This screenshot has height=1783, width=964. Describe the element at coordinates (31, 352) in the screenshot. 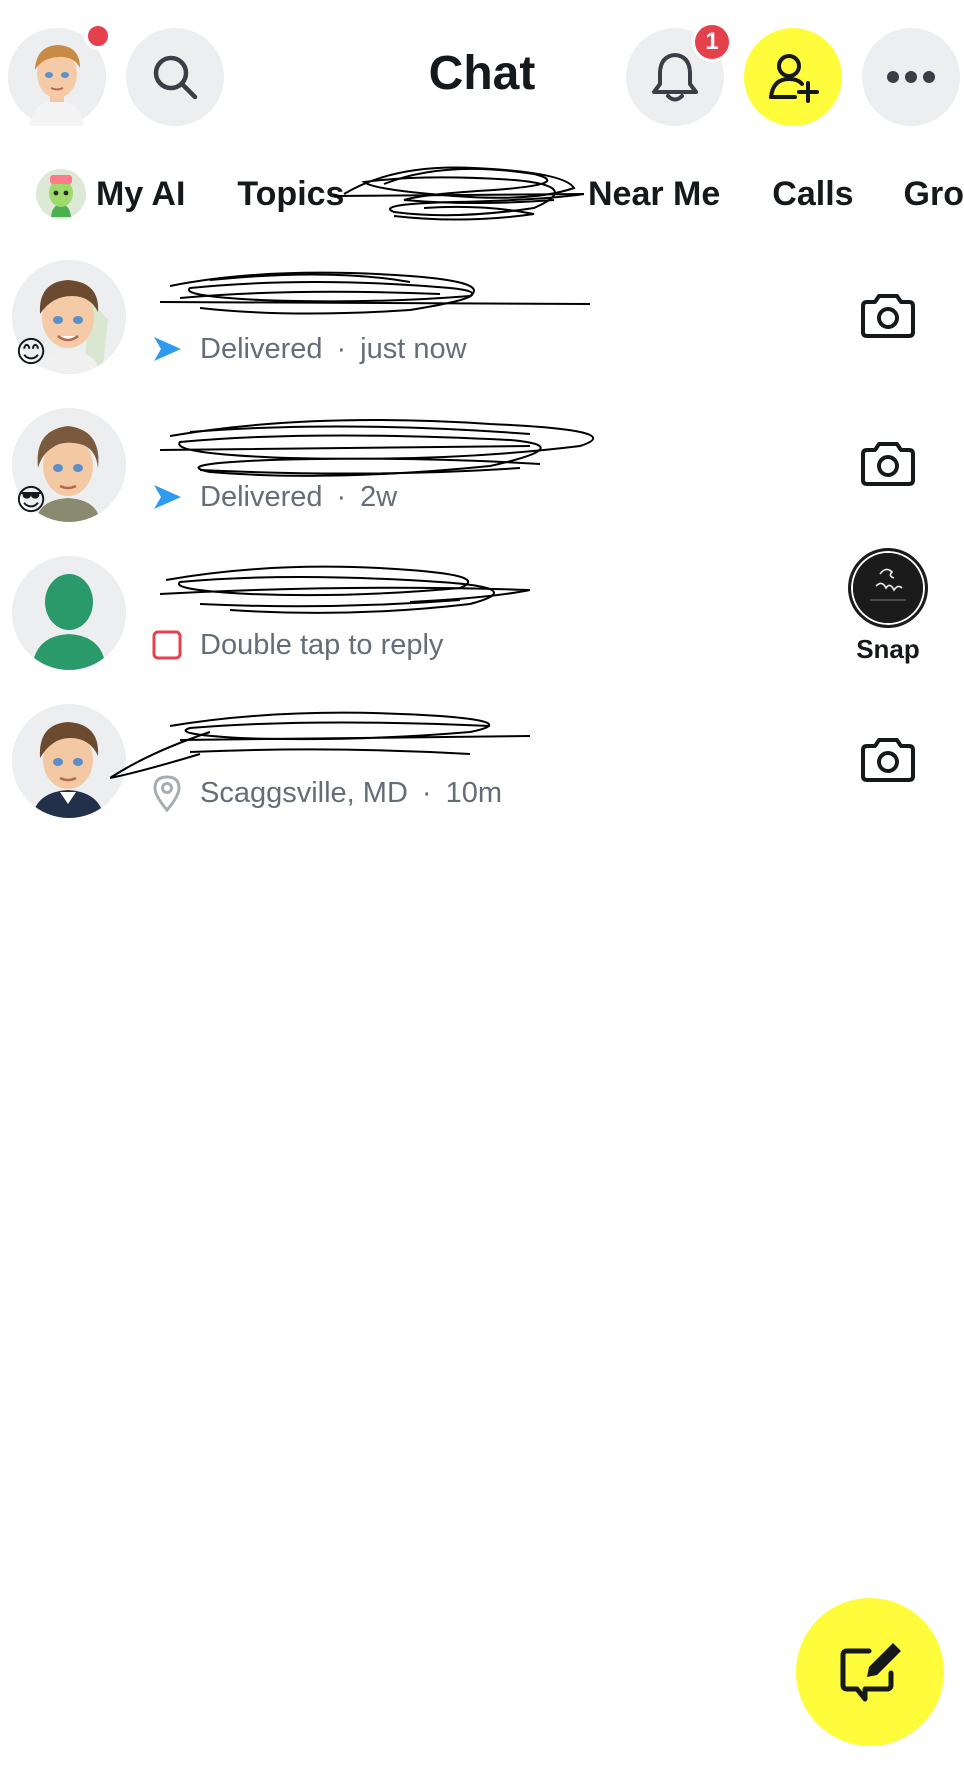

I see `friend-emoji: 😊` at that location.